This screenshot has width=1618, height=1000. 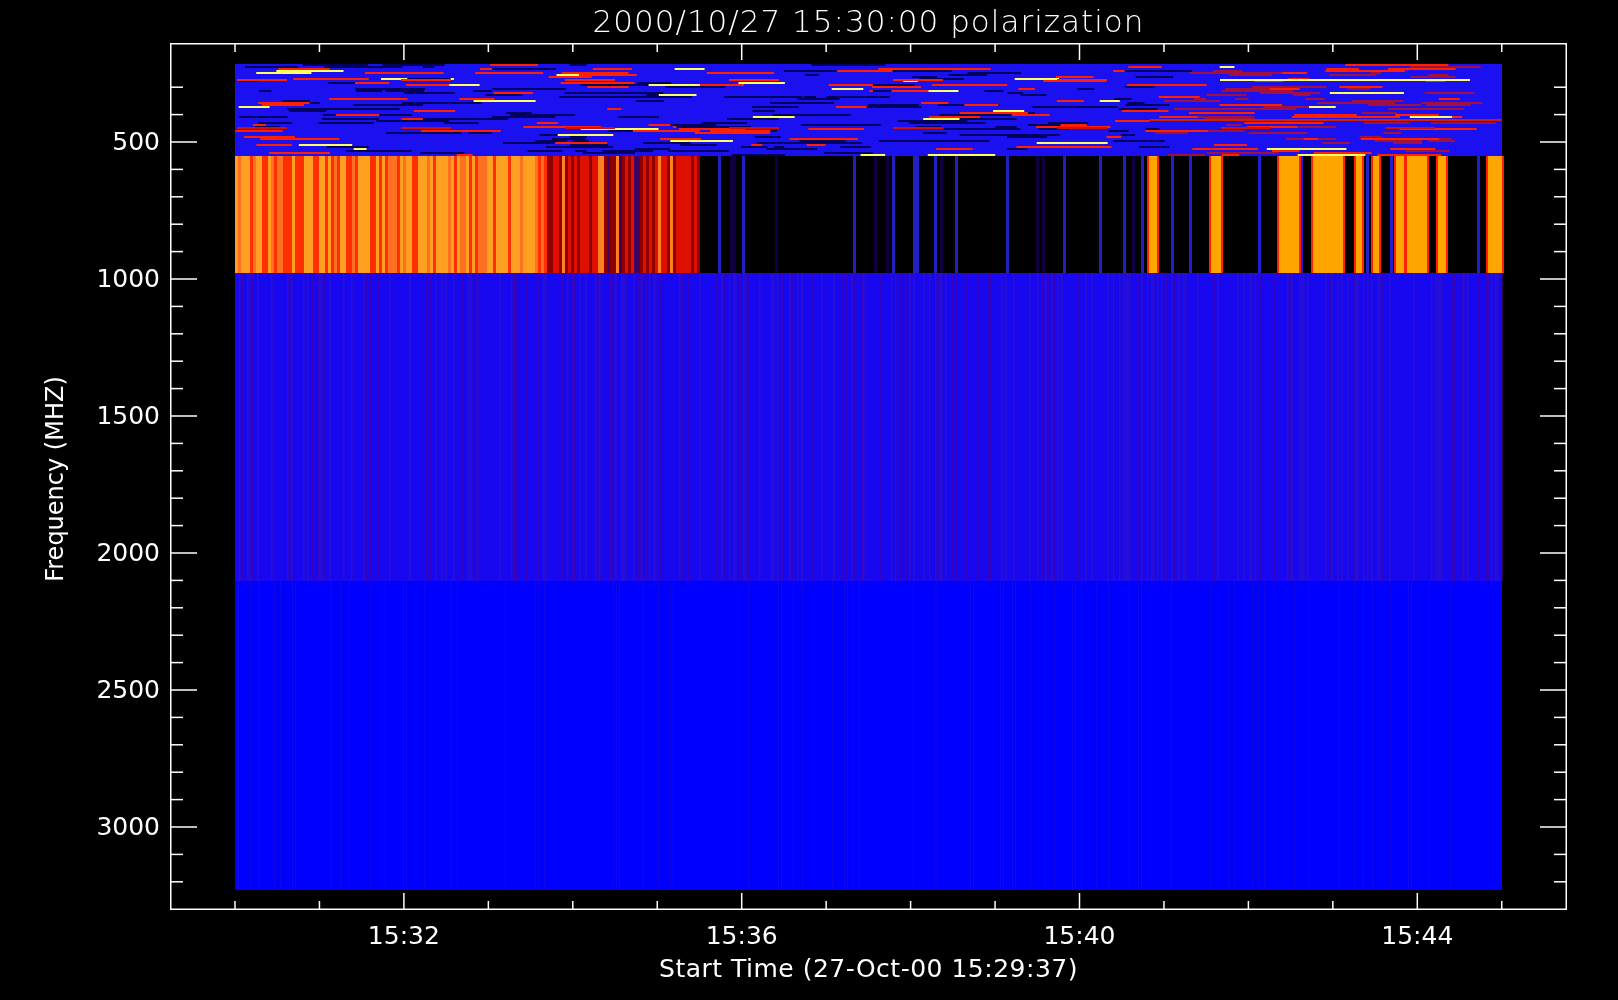 What do you see at coordinates (1417, 936) in the screenshot?
I see `x-tick-label: 15:44` at bounding box center [1417, 936].